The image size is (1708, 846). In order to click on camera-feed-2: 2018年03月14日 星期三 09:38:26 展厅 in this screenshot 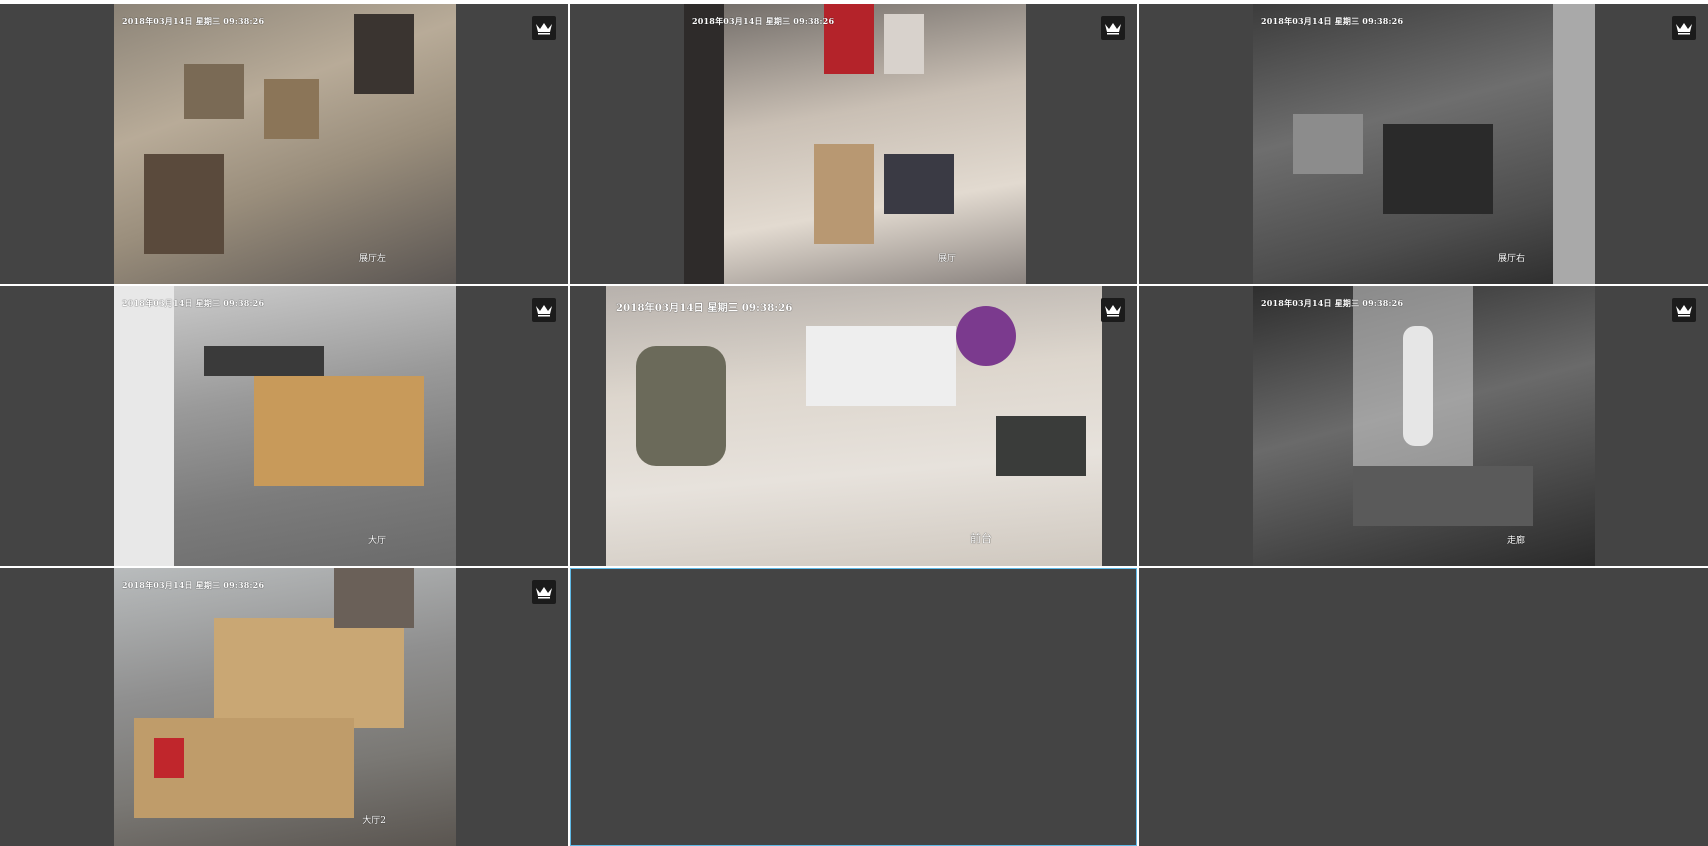, I will do `click(855, 144)`.